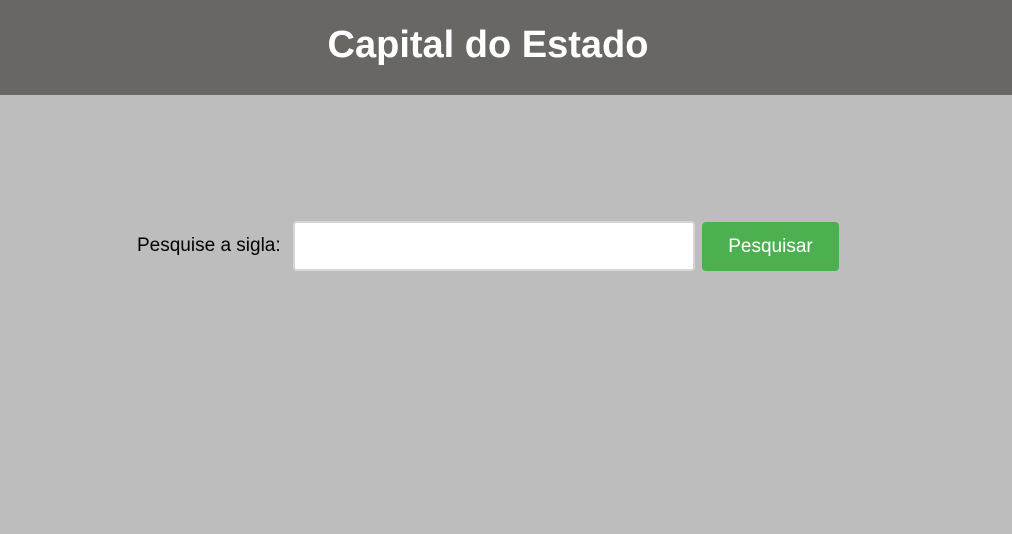  What do you see at coordinates (770, 246) in the screenshot?
I see `search-button: Pesquisar` at bounding box center [770, 246].